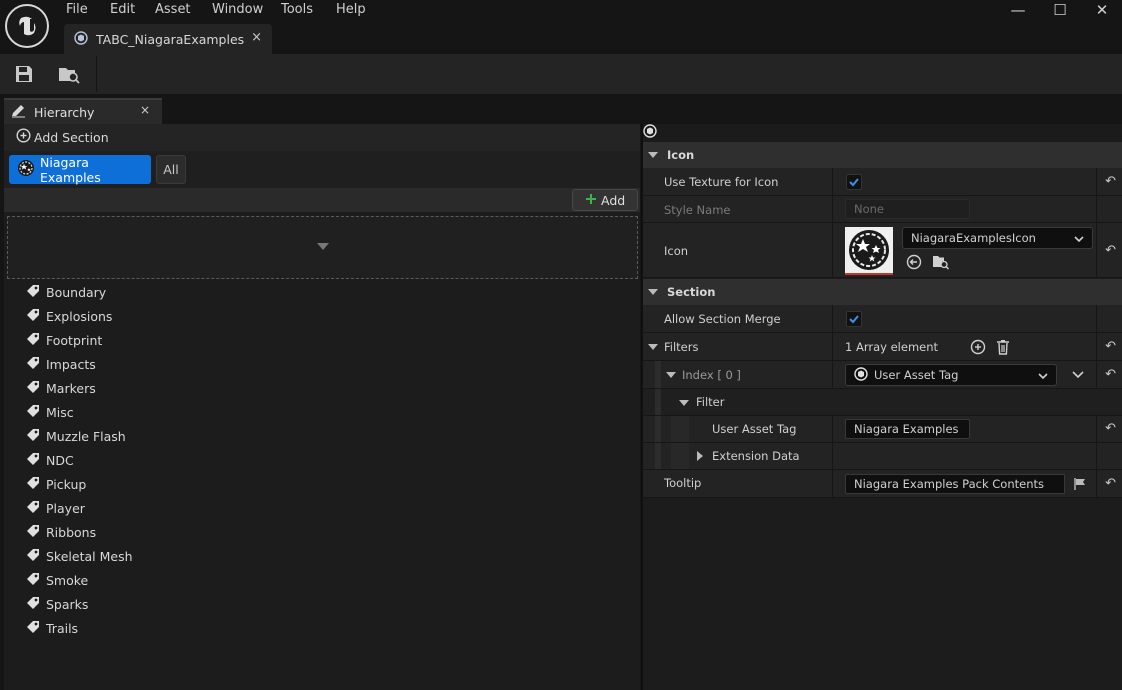 The height and width of the screenshot is (690, 1122). Describe the element at coordinates (237, 9) in the screenshot. I see `menu-window: Window` at that location.